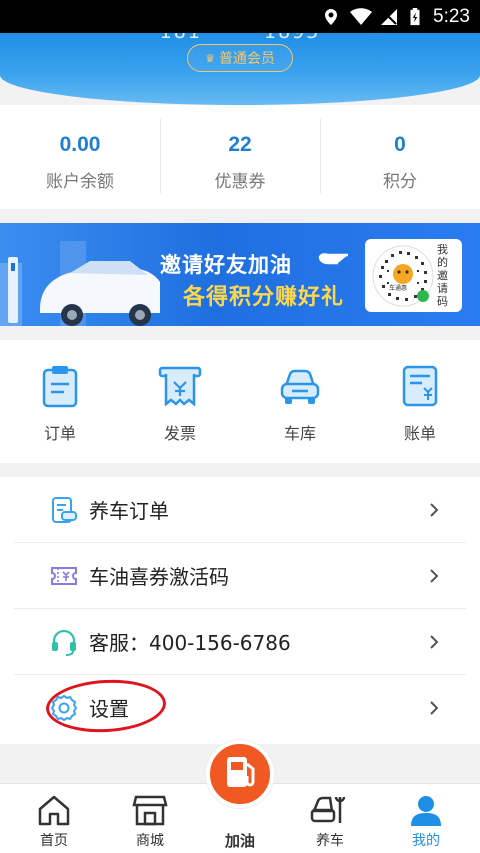  Describe the element at coordinates (333, 259) in the screenshot. I see `pointing-hand-icon` at that location.